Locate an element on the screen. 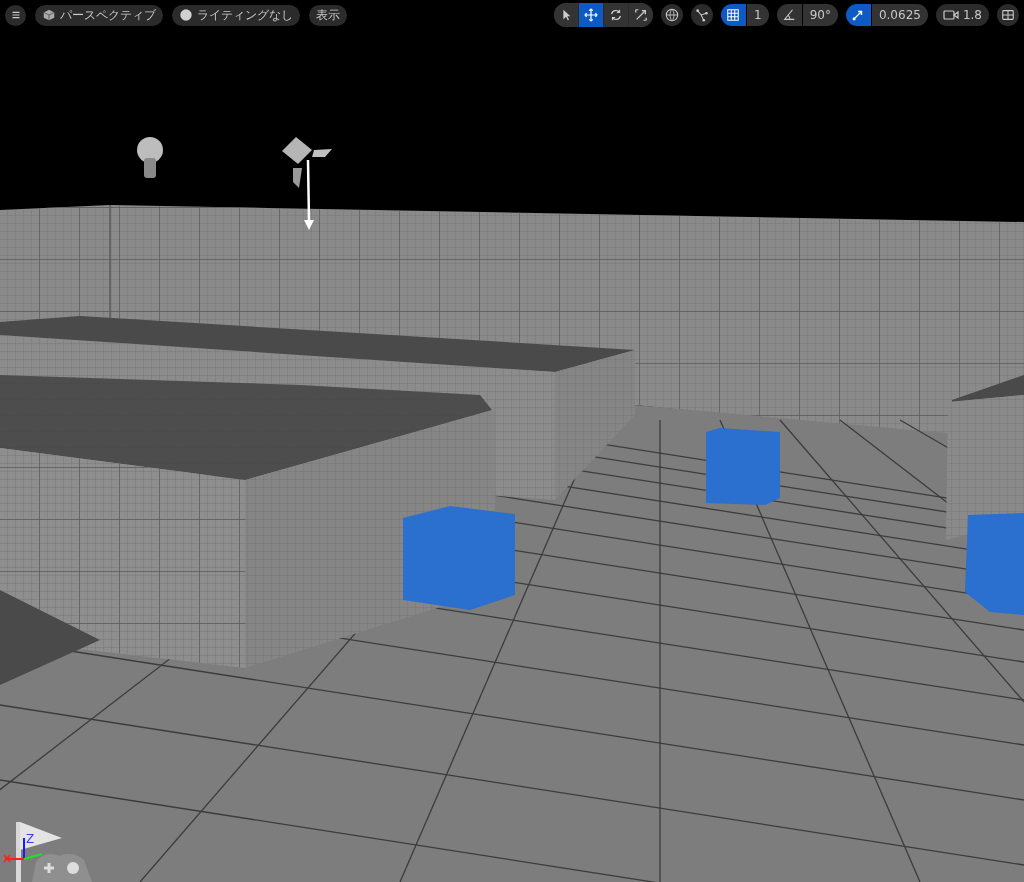 This screenshot has height=882, width=1024. scale-tool-button is located at coordinates (641, 15).